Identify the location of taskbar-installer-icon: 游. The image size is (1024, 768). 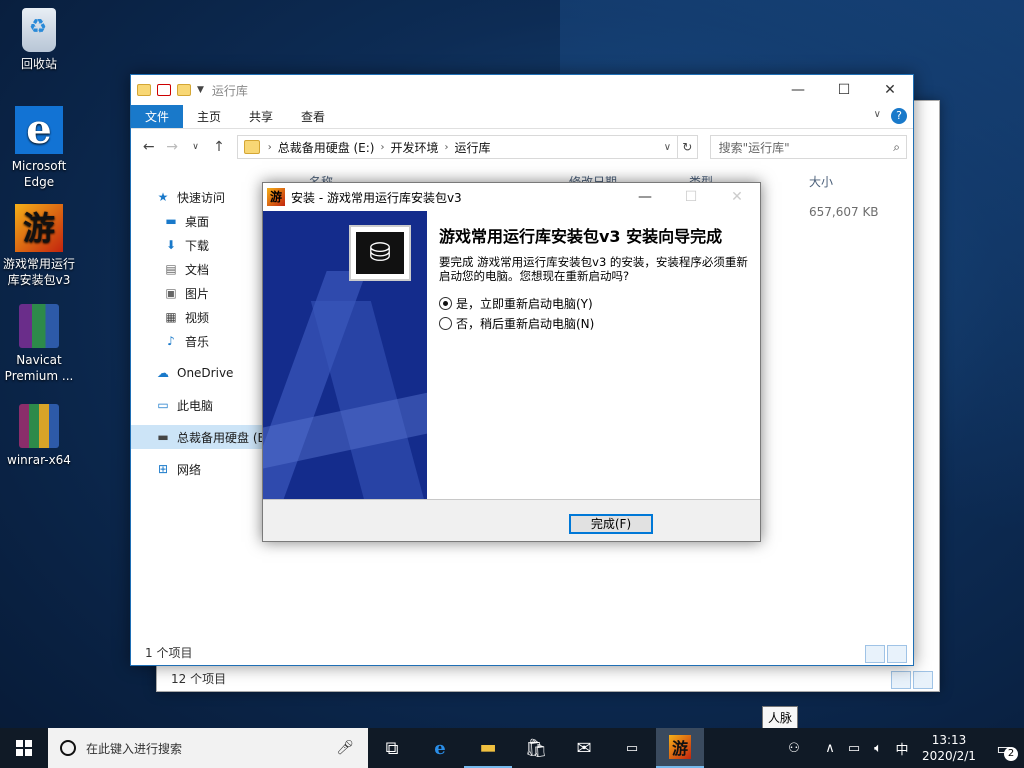
(680, 748).